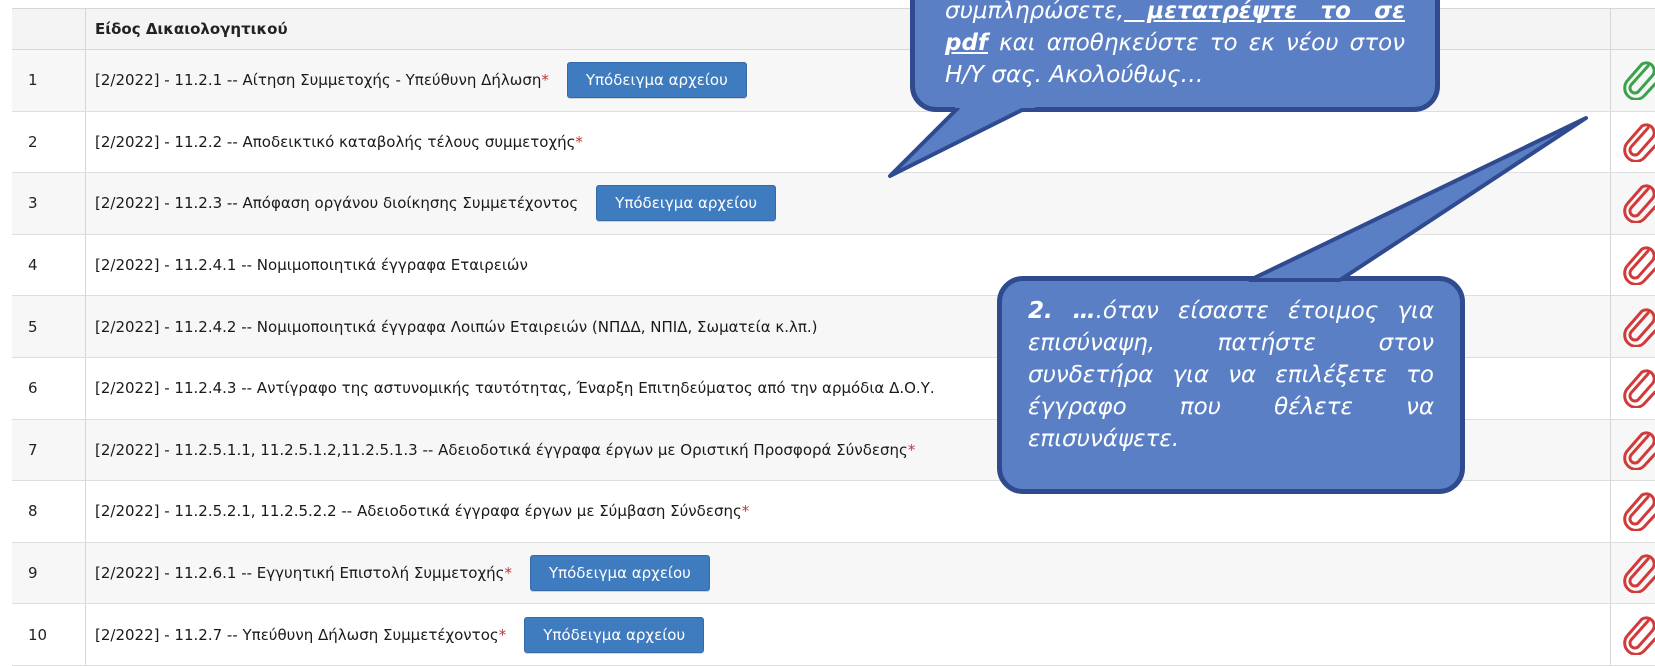 Image resolution: width=1655 pixels, height=666 pixels. I want to click on row-number: 5, so click(33, 326).